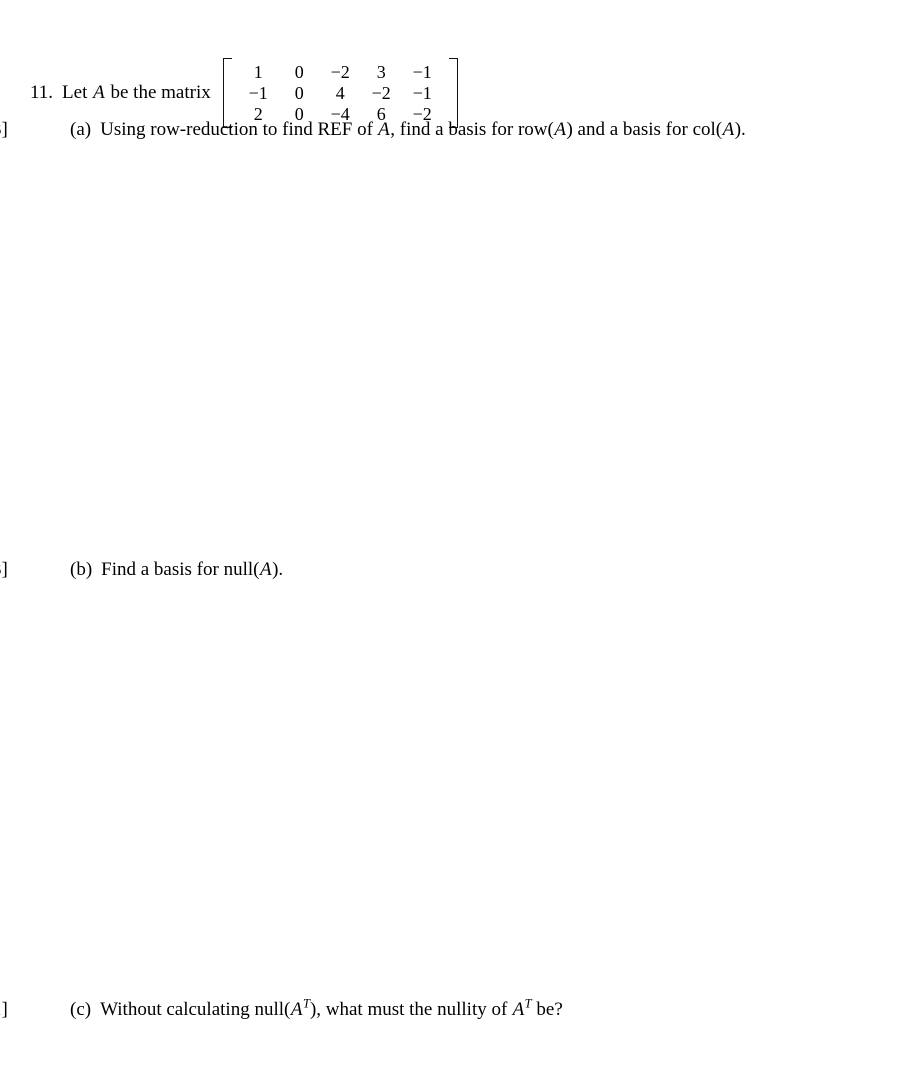  Describe the element at coordinates (518, 1009) in the screenshot. I see `part-c-var-2: A` at that location.